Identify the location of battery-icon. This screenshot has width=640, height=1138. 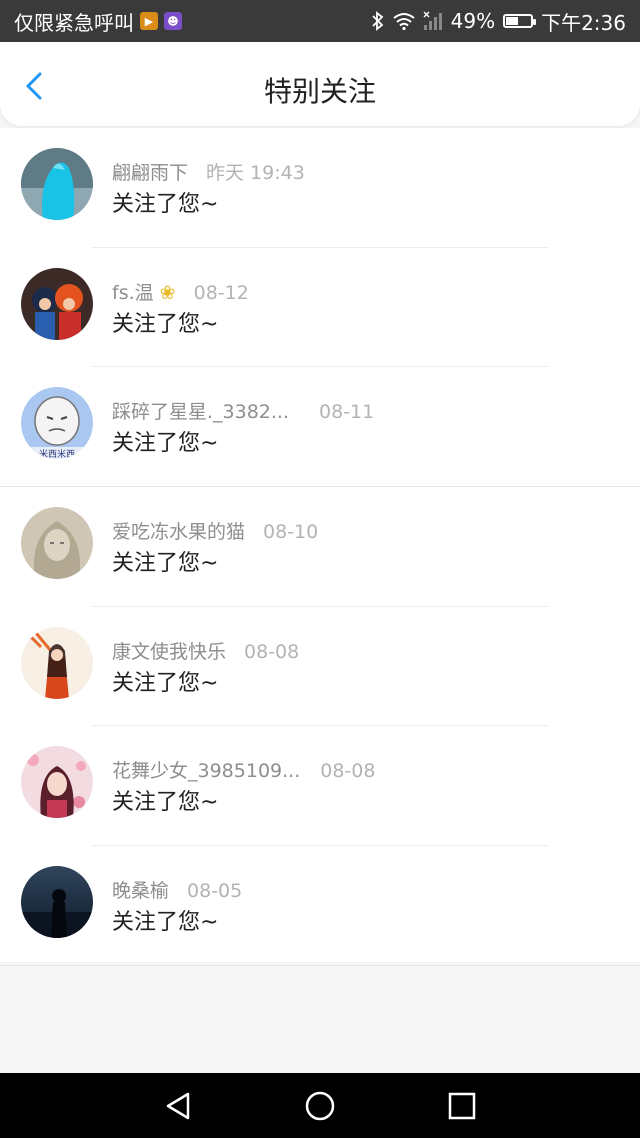
(520, 21).